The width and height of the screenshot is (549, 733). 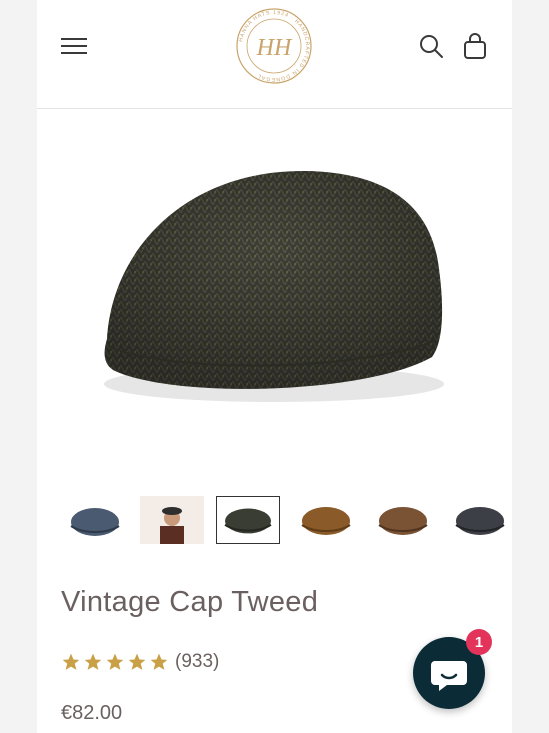 What do you see at coordinates (248, 520) in the screenshot?
I see `thumbnail-dark-green-cap` at bounding box center [248, 520].